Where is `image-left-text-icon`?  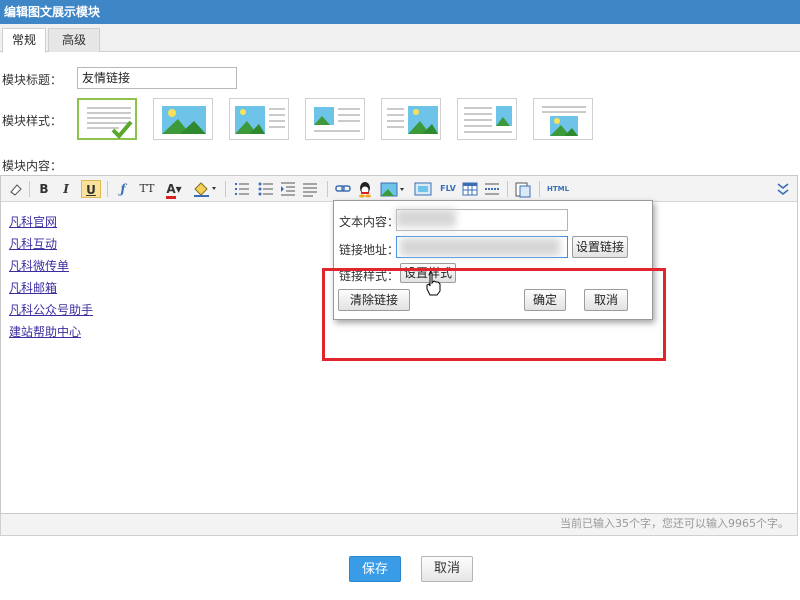
image-left-text-icon is located at coordinates (260, 120).